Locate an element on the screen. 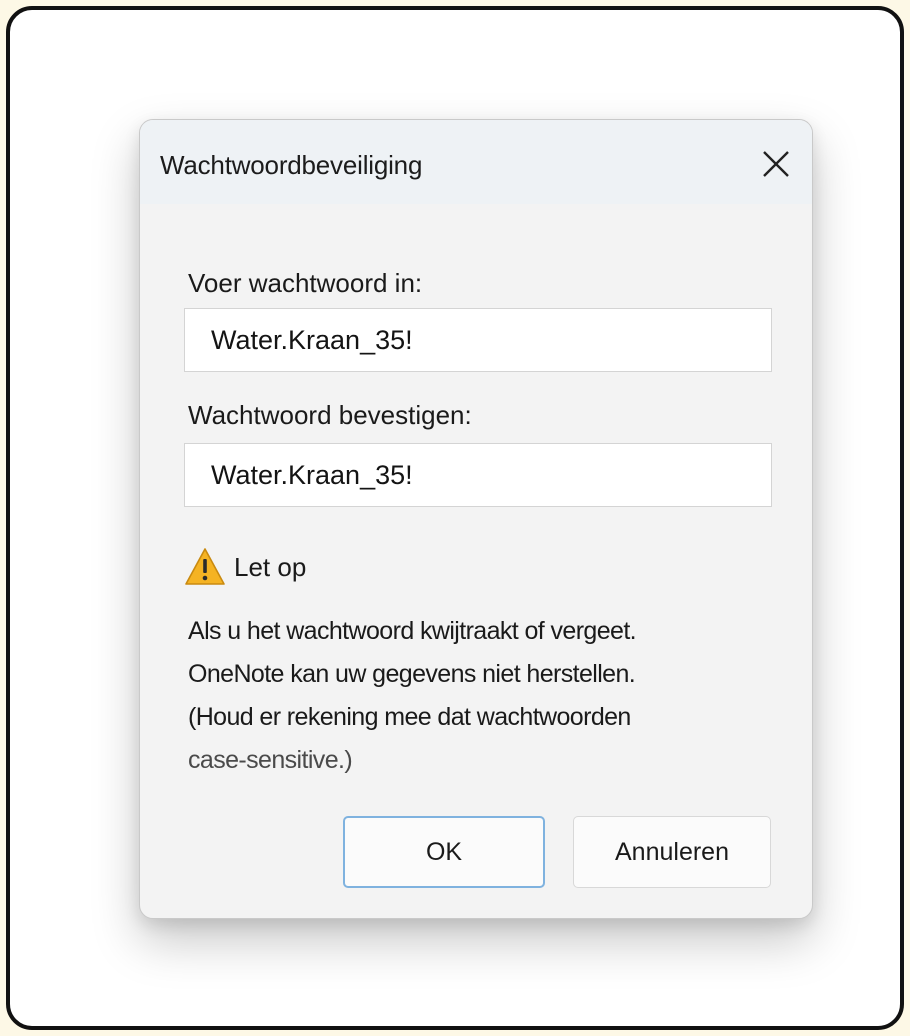  dialog-title: Wachtwoordbeveiliging is located at coordinates (291, 165).